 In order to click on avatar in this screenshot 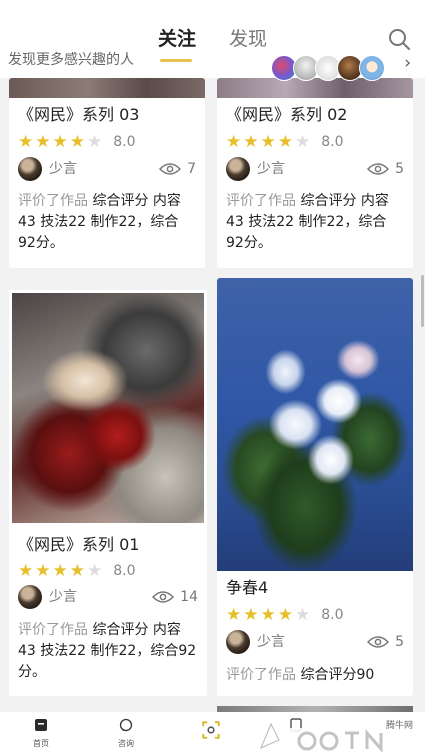, I will do `click(372, 68)`.